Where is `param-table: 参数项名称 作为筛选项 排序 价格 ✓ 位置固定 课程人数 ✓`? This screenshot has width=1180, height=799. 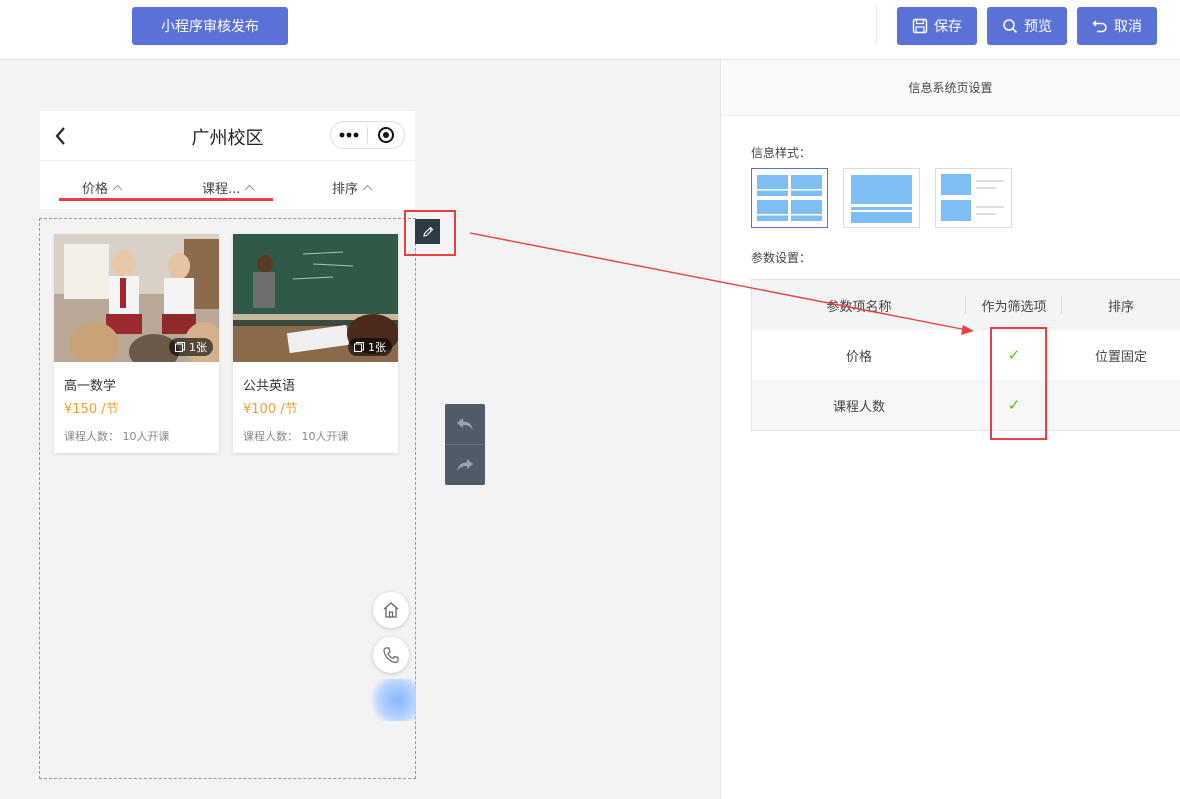
param-table: 参数项名称 作为筛选项 排序 价格 ✓ 位置固定 课程人数 ✓ is located at coordinates (965, 355).